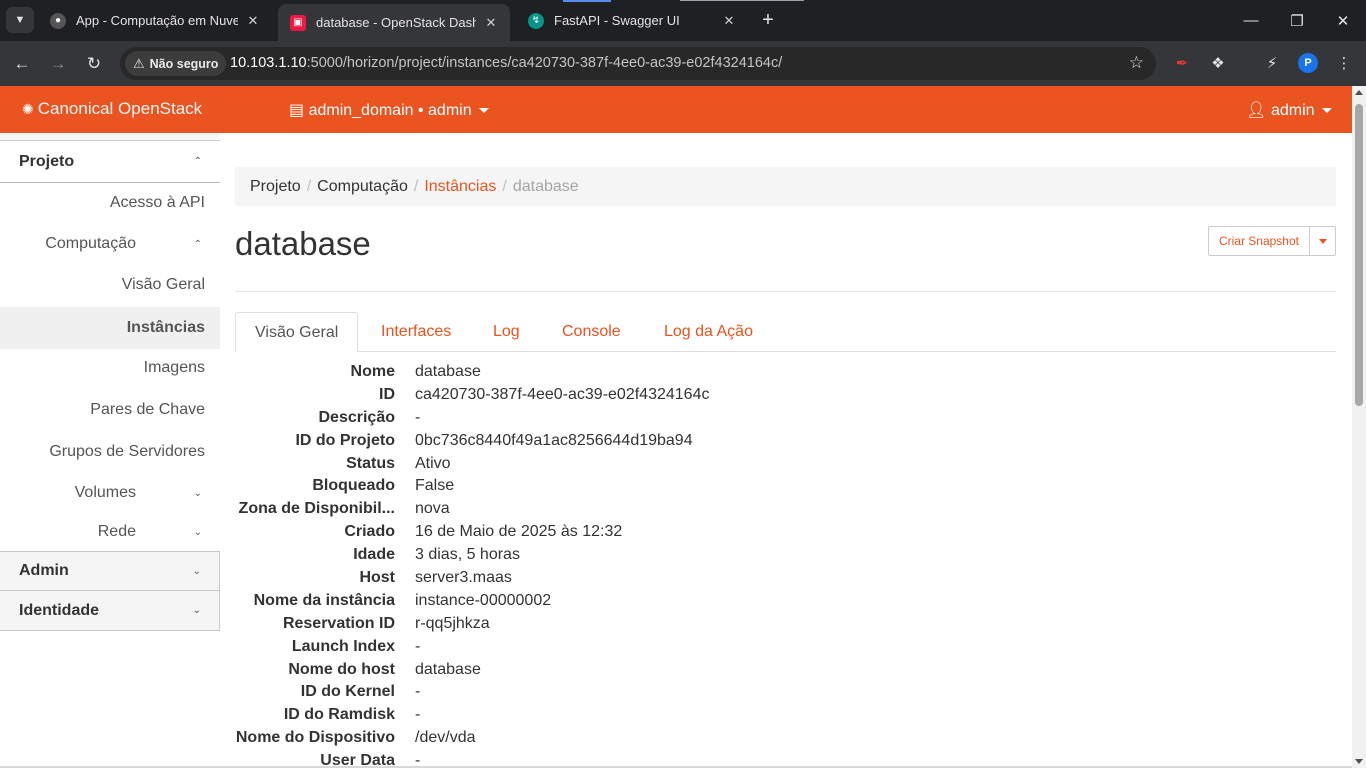 The width and height of the screenshot is (1366, 773). I want to click on sidebar-group-rede: Rede ⌄, so click(110, 532).